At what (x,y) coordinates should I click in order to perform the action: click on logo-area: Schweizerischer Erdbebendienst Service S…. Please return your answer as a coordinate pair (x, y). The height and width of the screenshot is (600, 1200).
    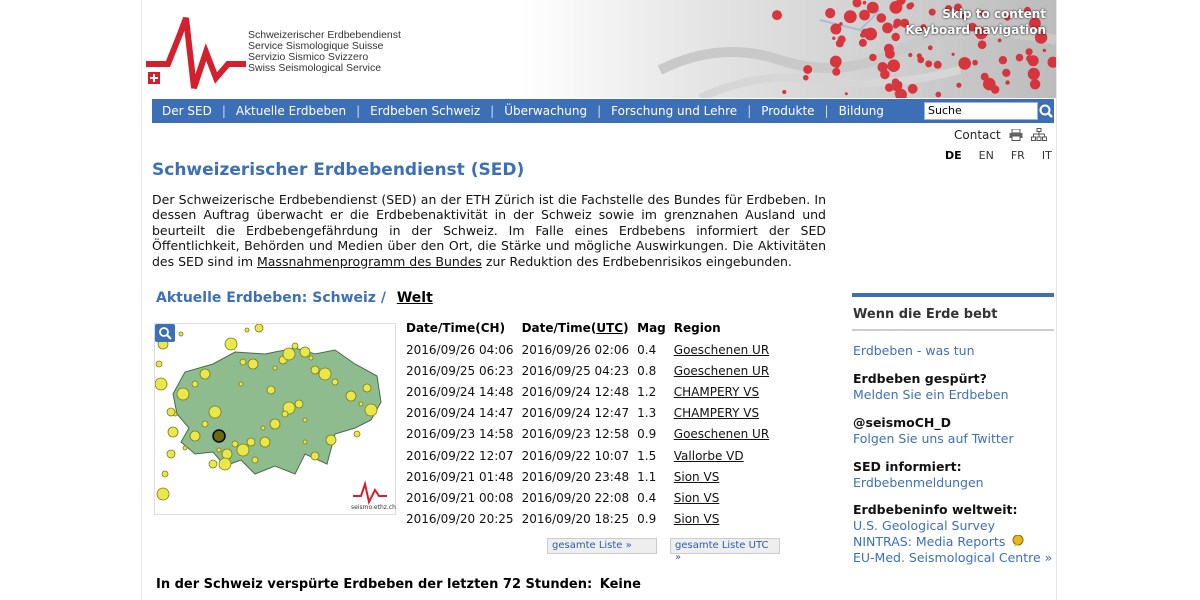
    Looking at the image, I should click on (332, 49).